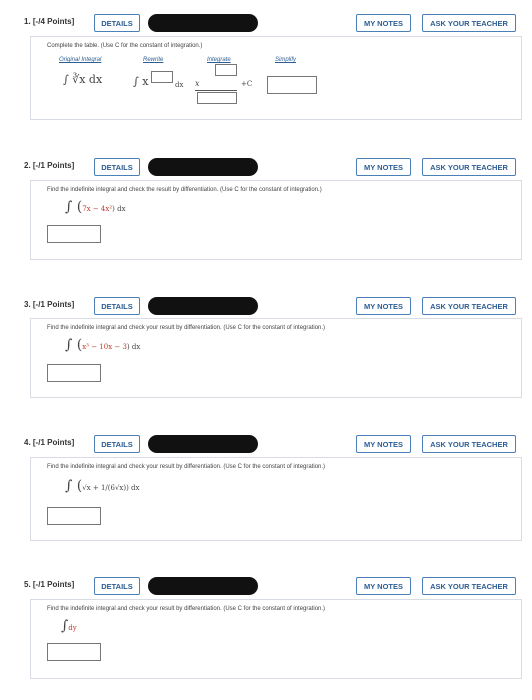 The image size is (532, 700). Describe the element at coordinates (49, 442) in the screenshot. I see `question-label: 4. [-/1 Points]` at that location.